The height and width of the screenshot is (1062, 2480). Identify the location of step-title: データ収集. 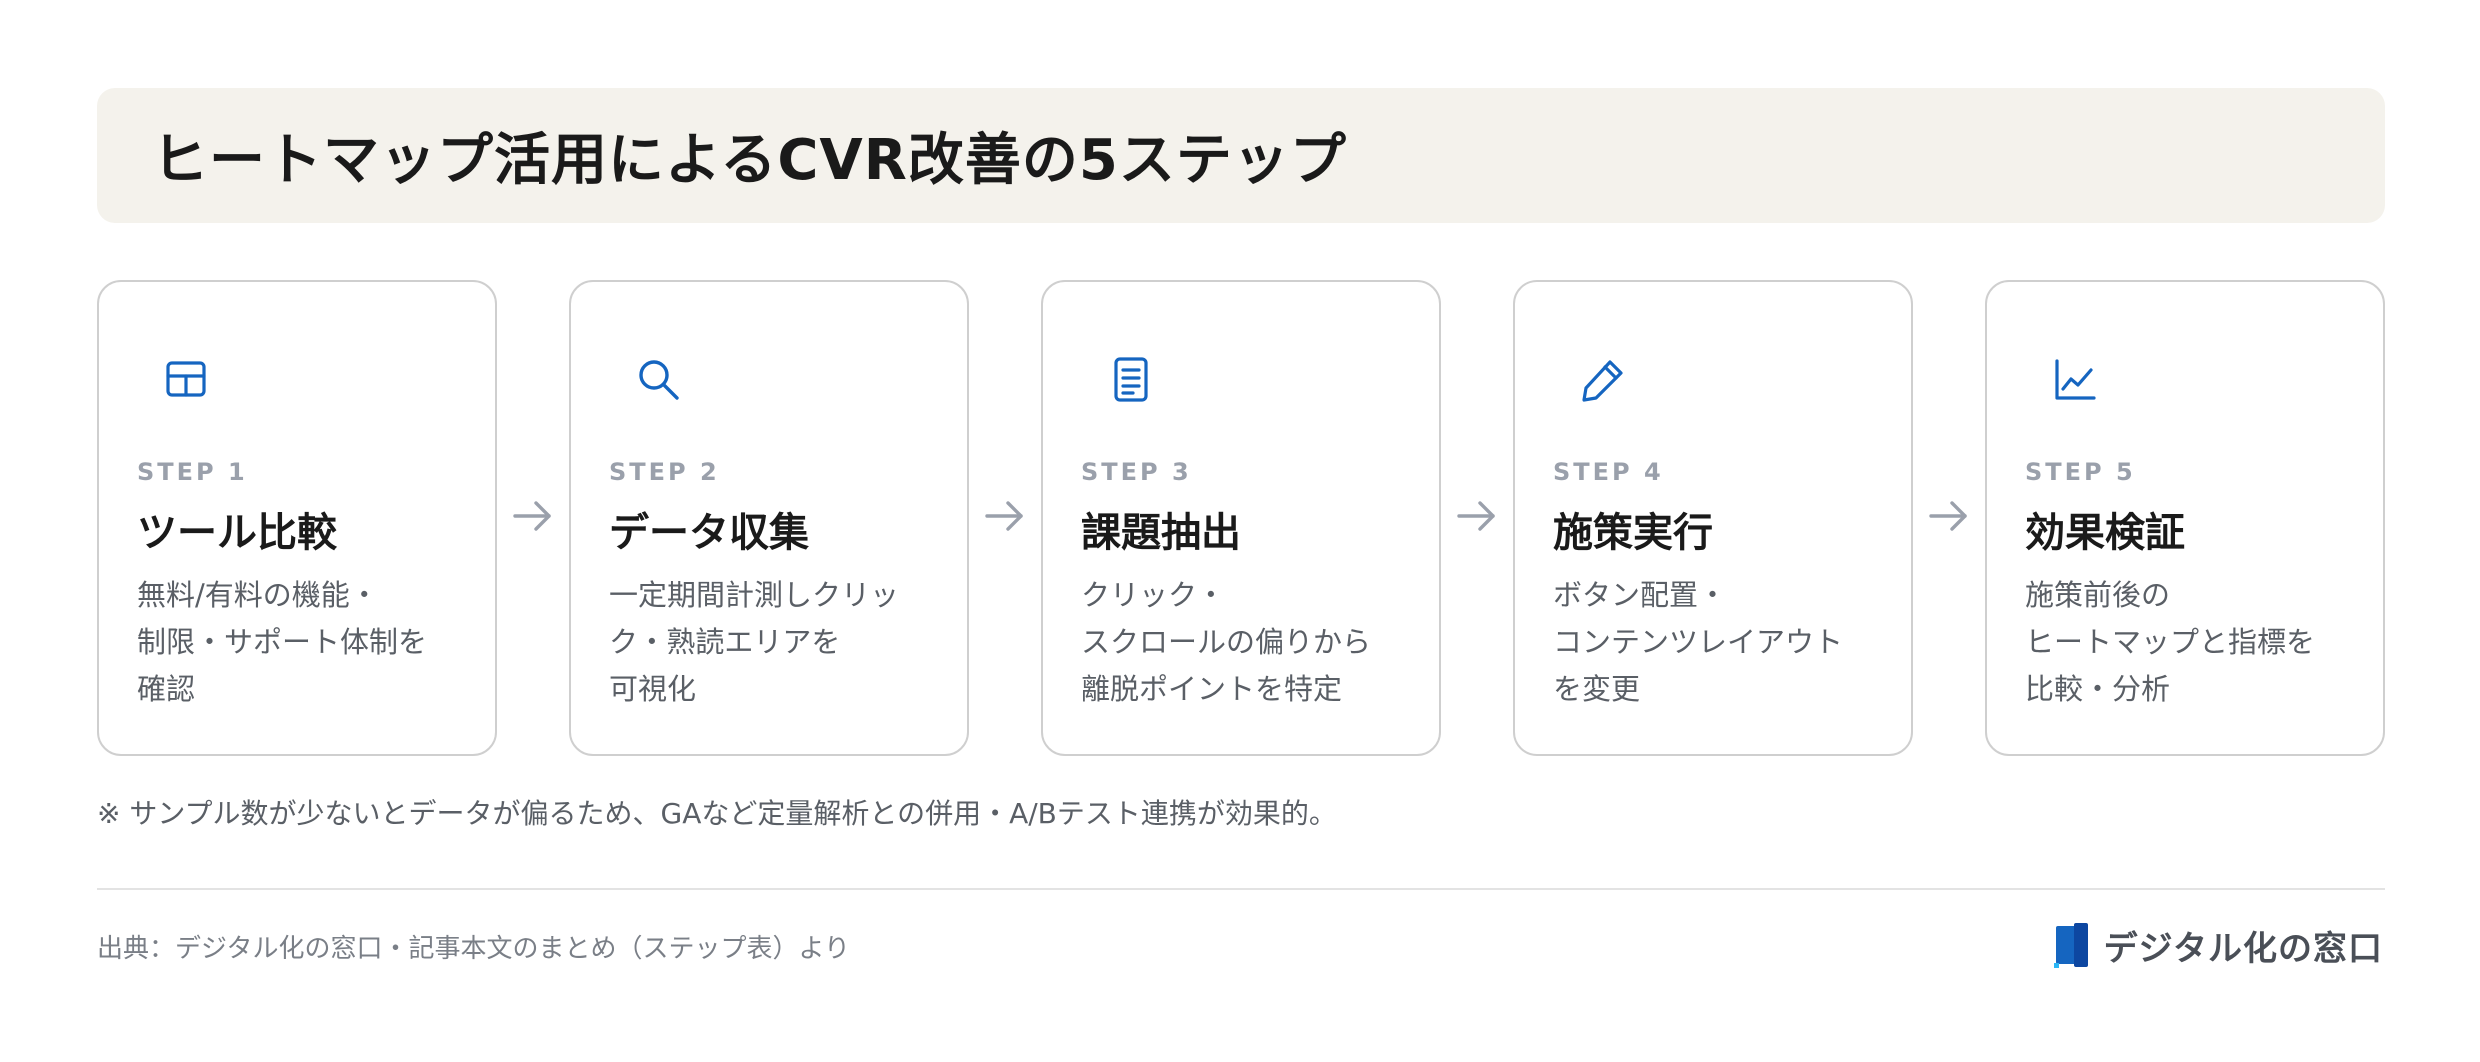
(709, 533).